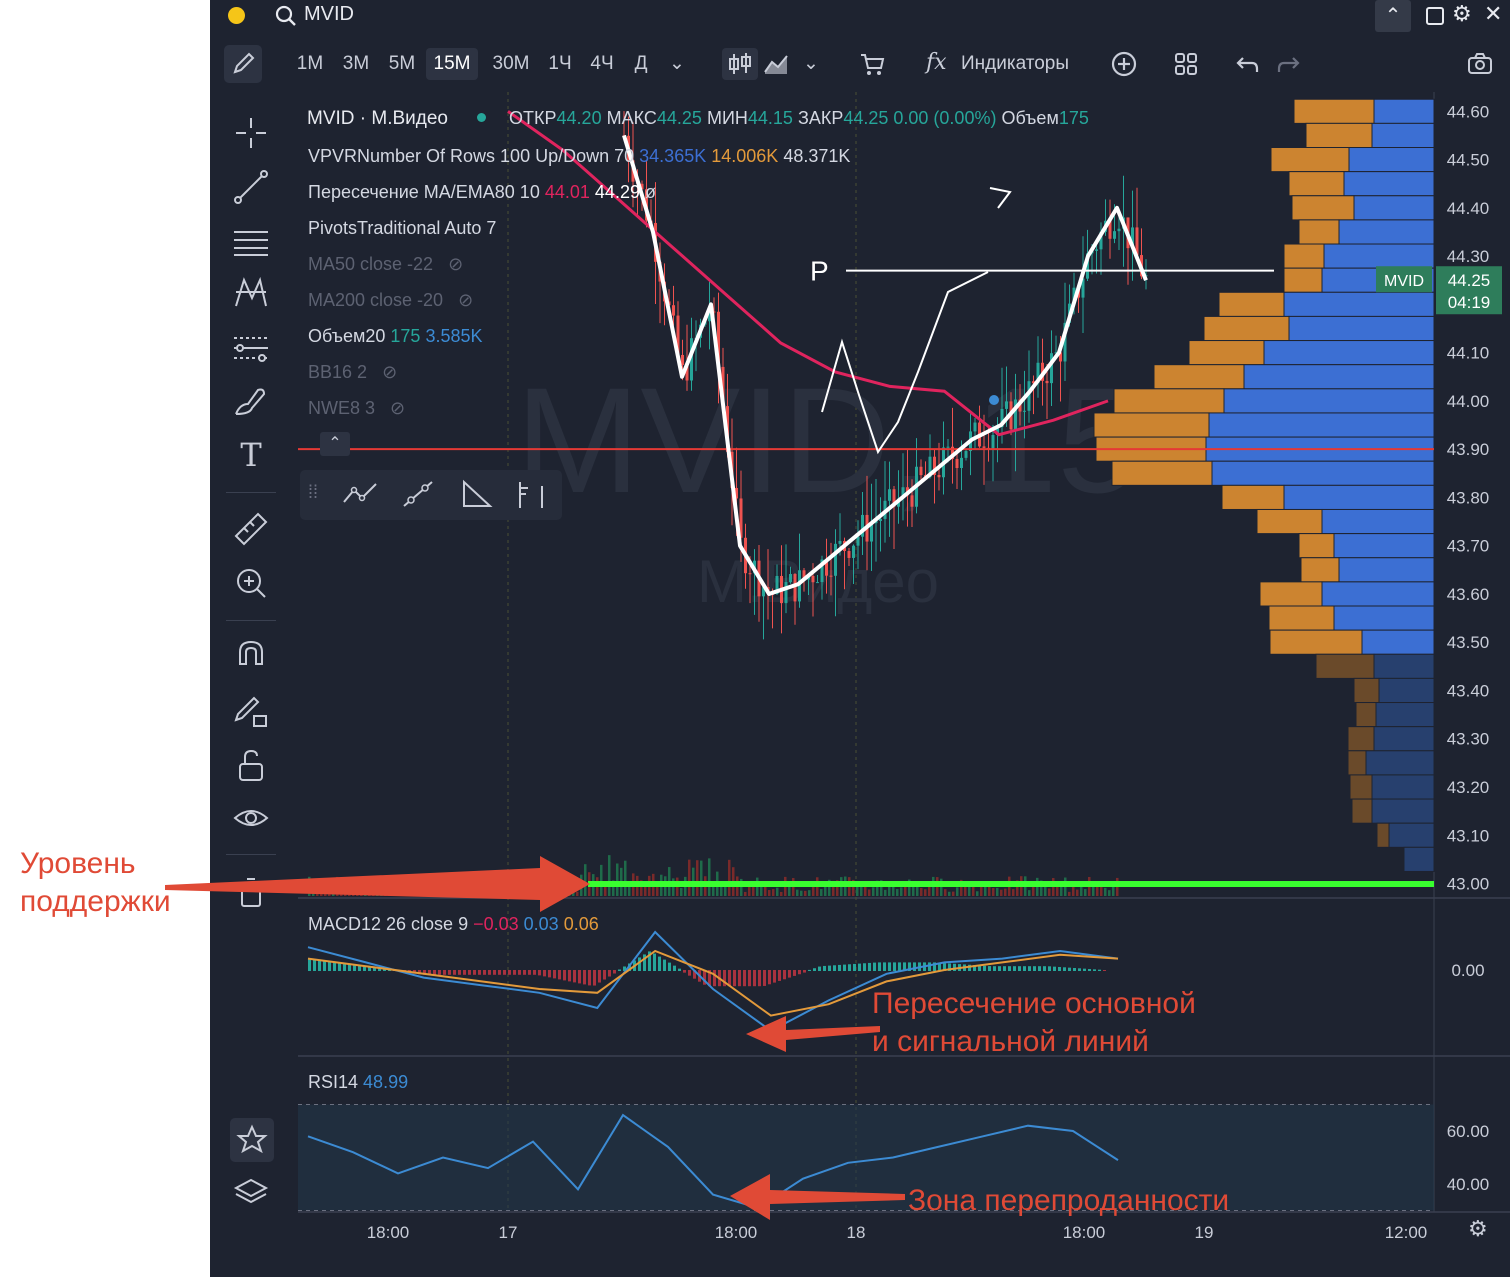  Describe the element at coordinates (641, 64) in the screenshot. I see `tf-d: Д` at that location.